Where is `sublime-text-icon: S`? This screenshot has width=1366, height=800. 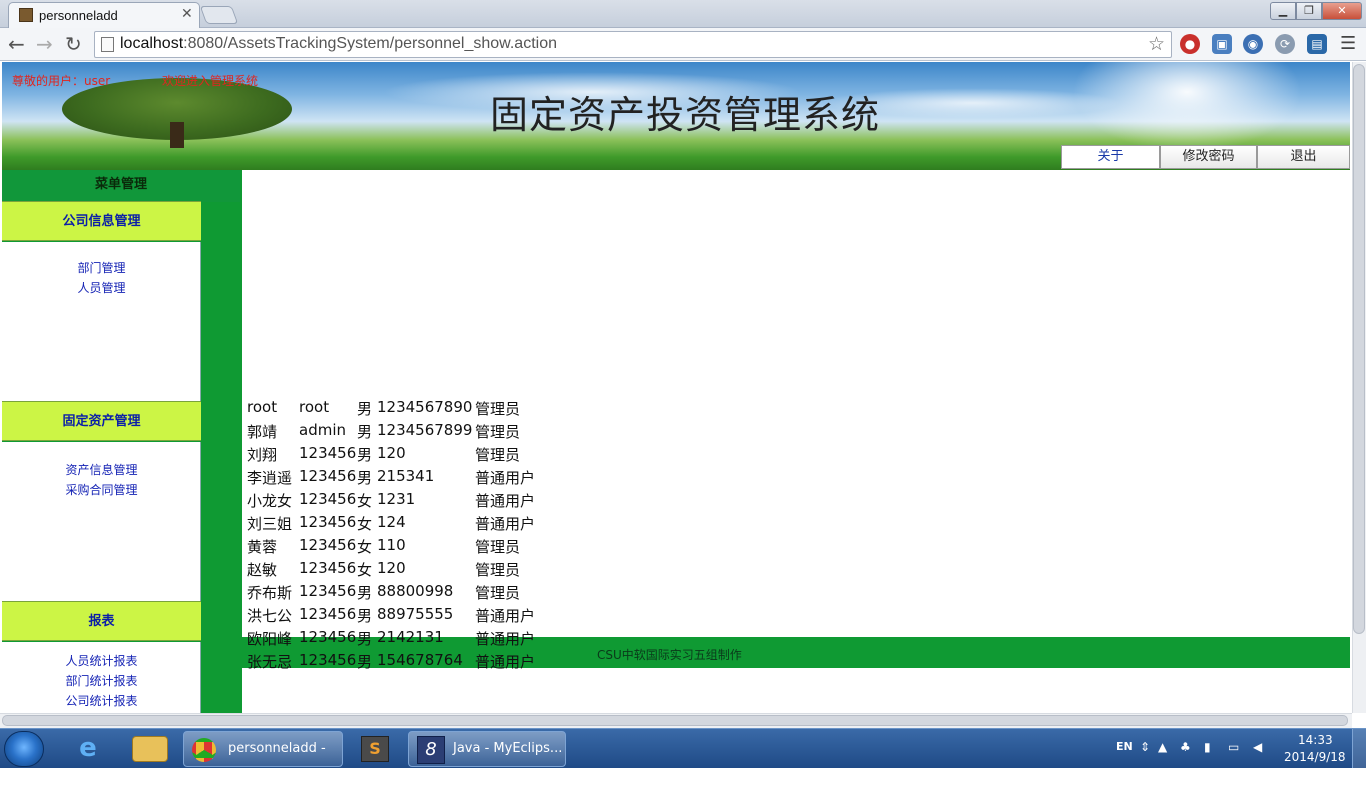
sublime-text-icon: S is located at coordinates (375, 749).